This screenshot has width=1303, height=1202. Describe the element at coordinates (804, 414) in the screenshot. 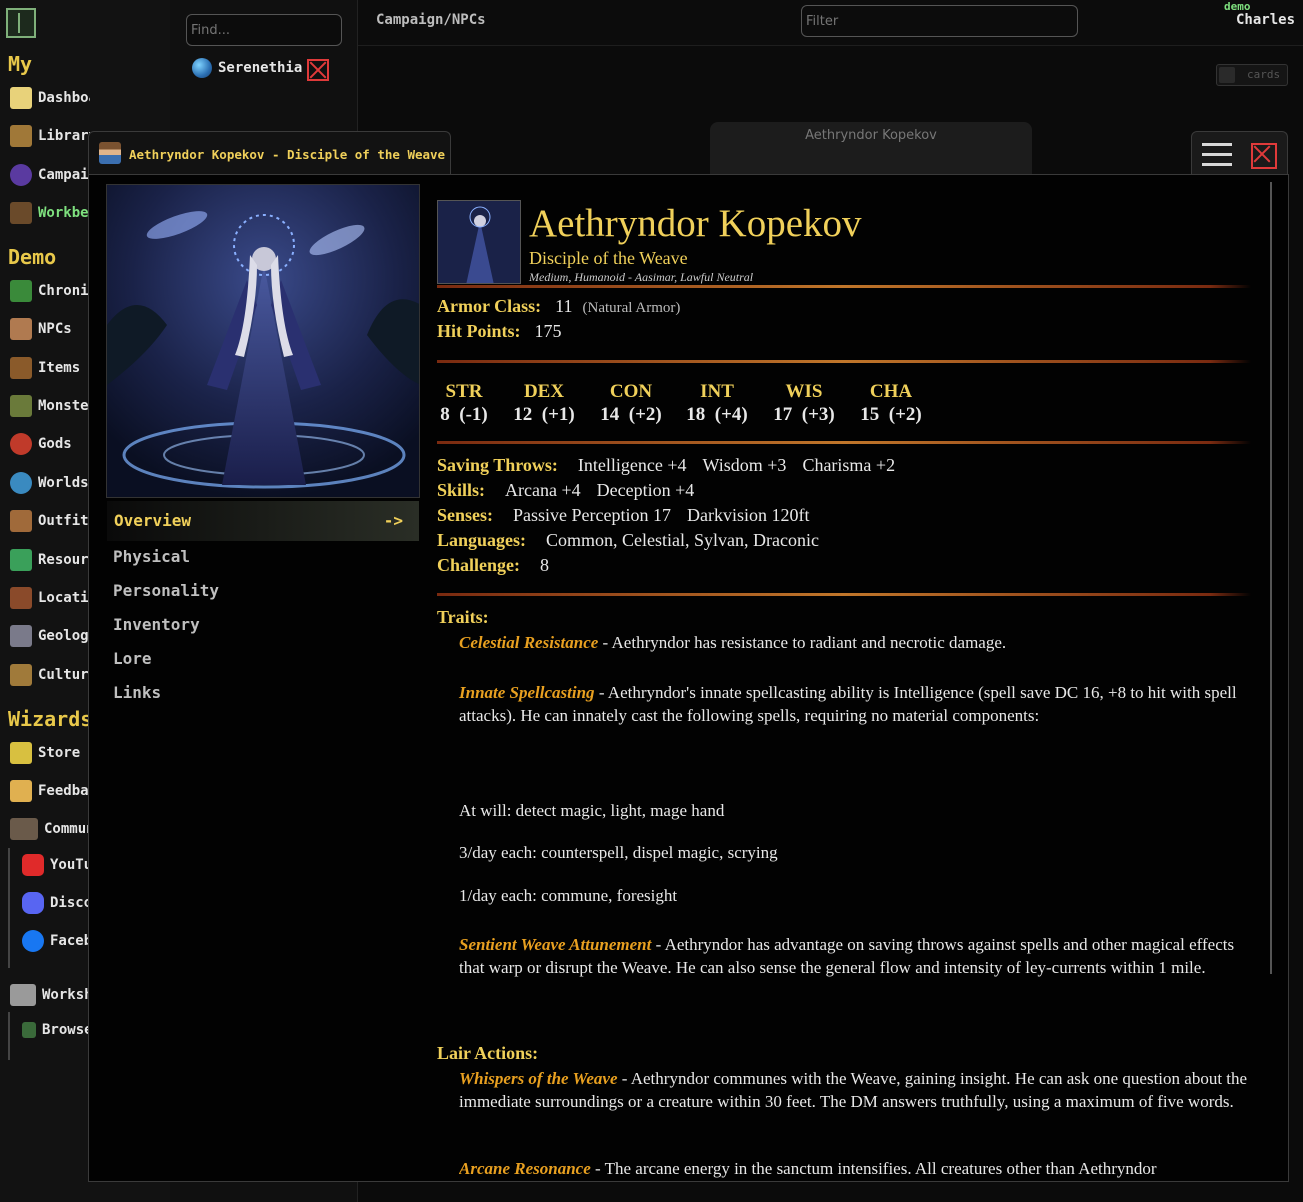

I see `ability-score: 17 (+3)` at that location.